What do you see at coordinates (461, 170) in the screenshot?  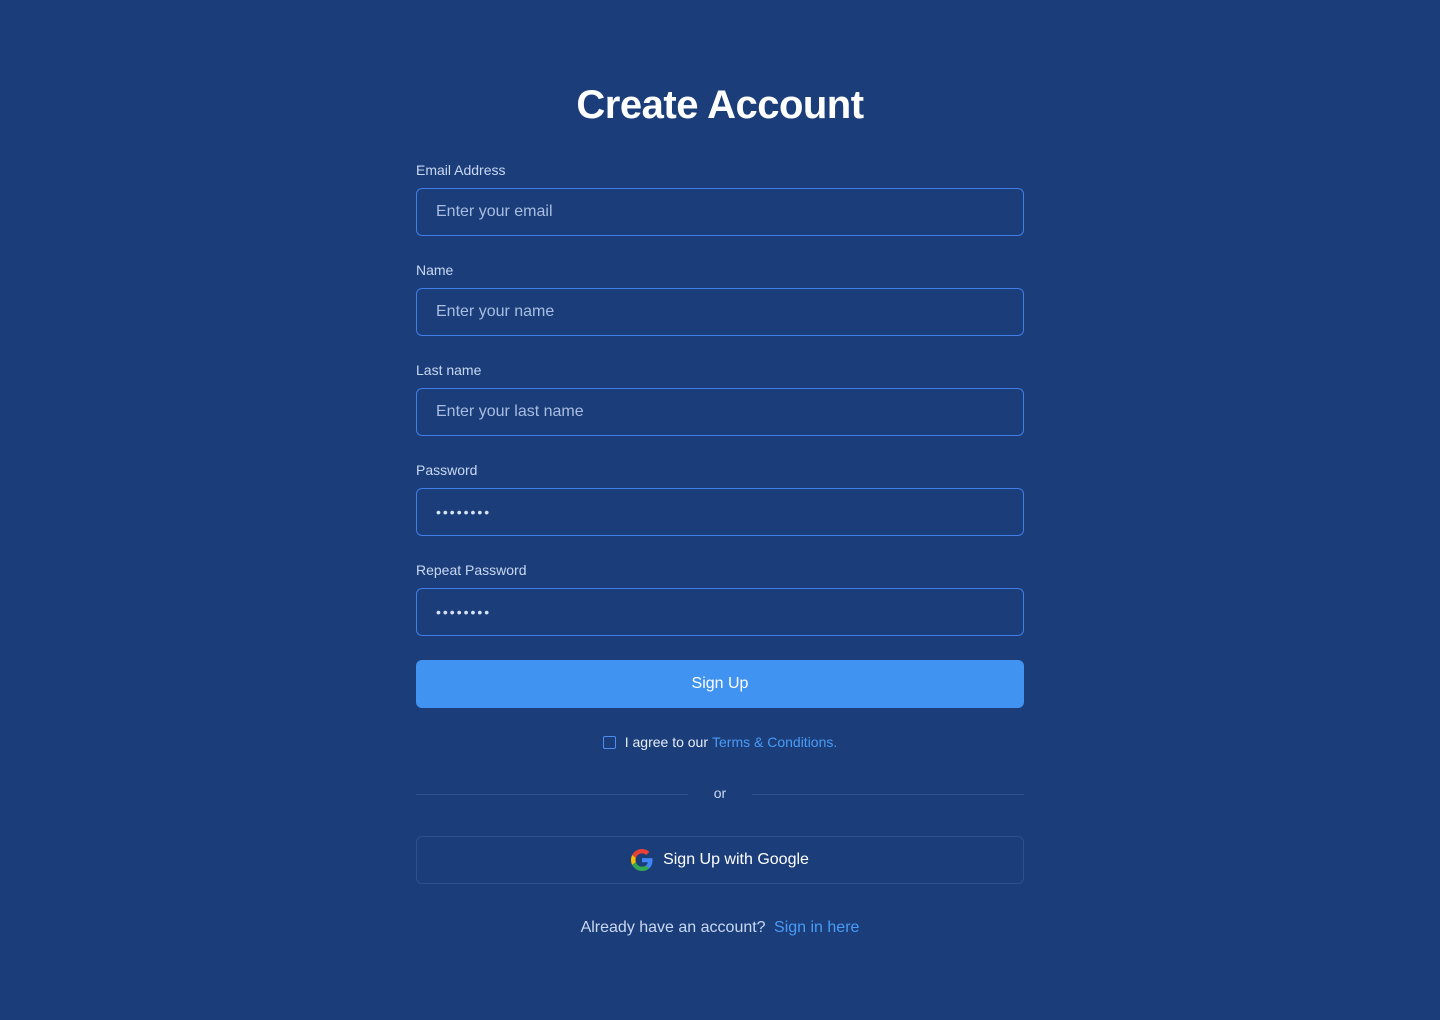 I see `email-label: Email Address` at bounding box center [461, 170].